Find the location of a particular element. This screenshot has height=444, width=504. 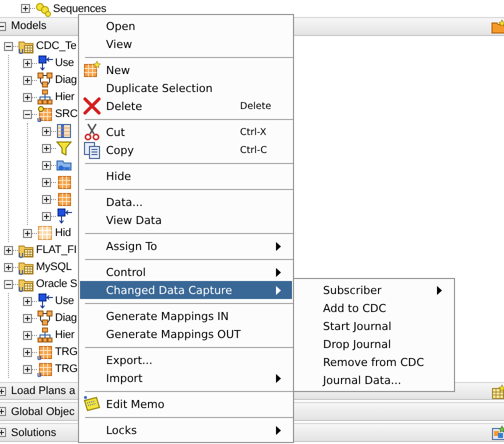

shortcut-label: Delete is located at coordinates (256, 106).